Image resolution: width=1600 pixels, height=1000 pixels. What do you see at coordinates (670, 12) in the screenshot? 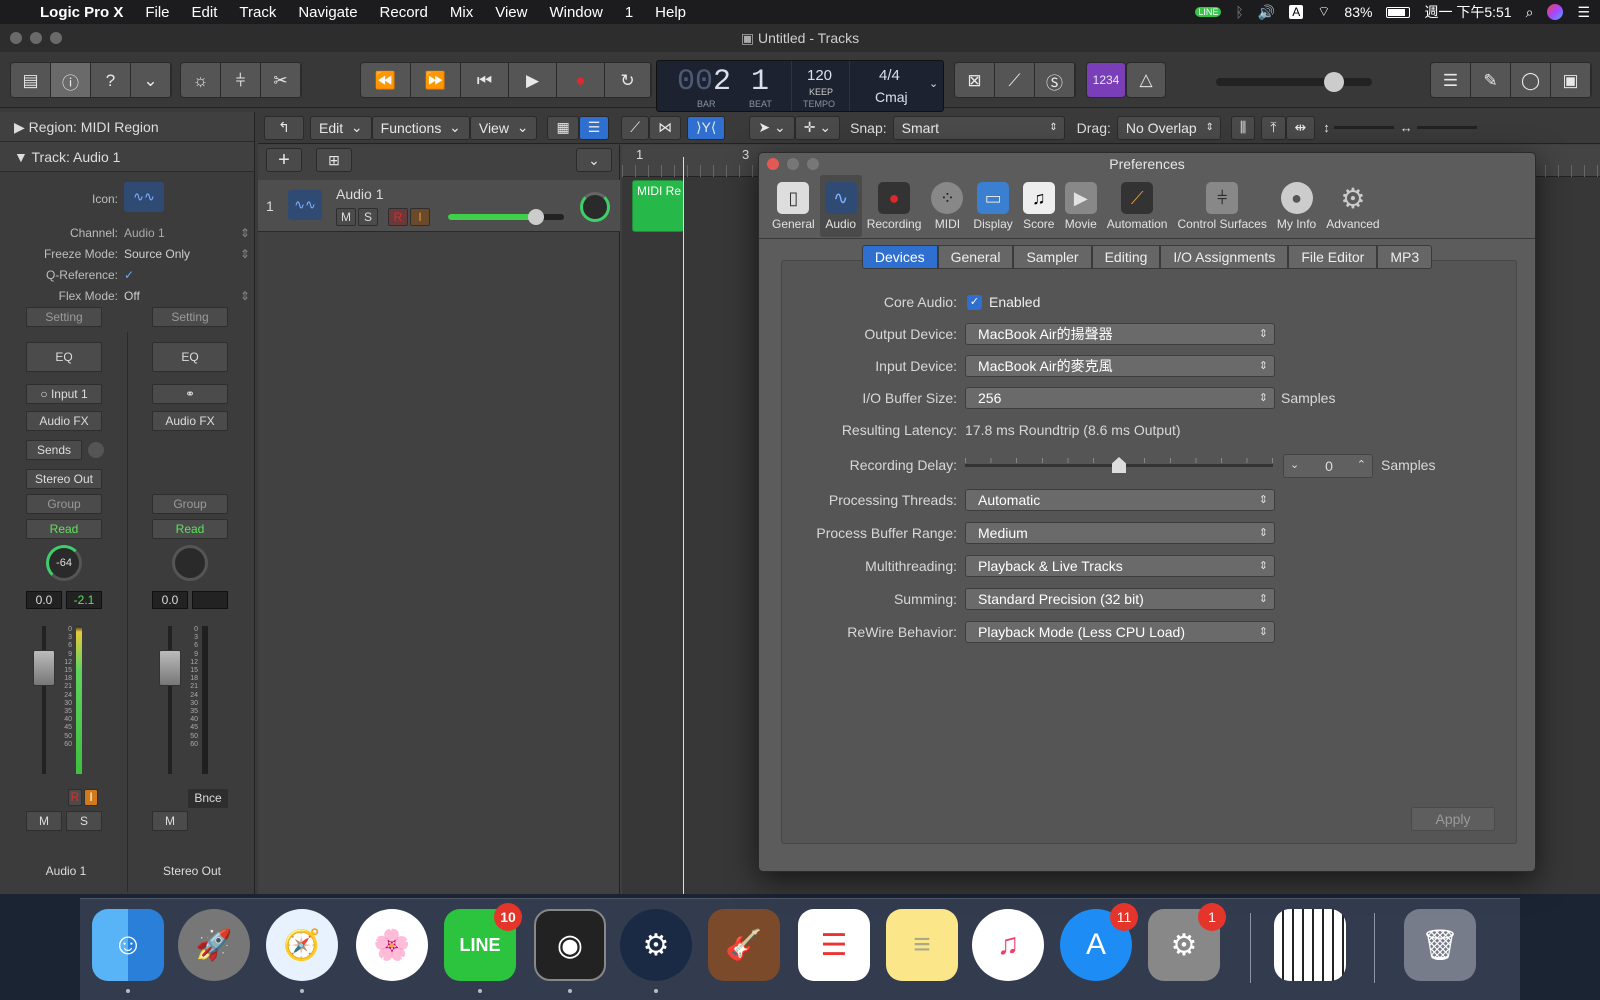
I see `menu-help: Help` at bounding box center [670, 12].